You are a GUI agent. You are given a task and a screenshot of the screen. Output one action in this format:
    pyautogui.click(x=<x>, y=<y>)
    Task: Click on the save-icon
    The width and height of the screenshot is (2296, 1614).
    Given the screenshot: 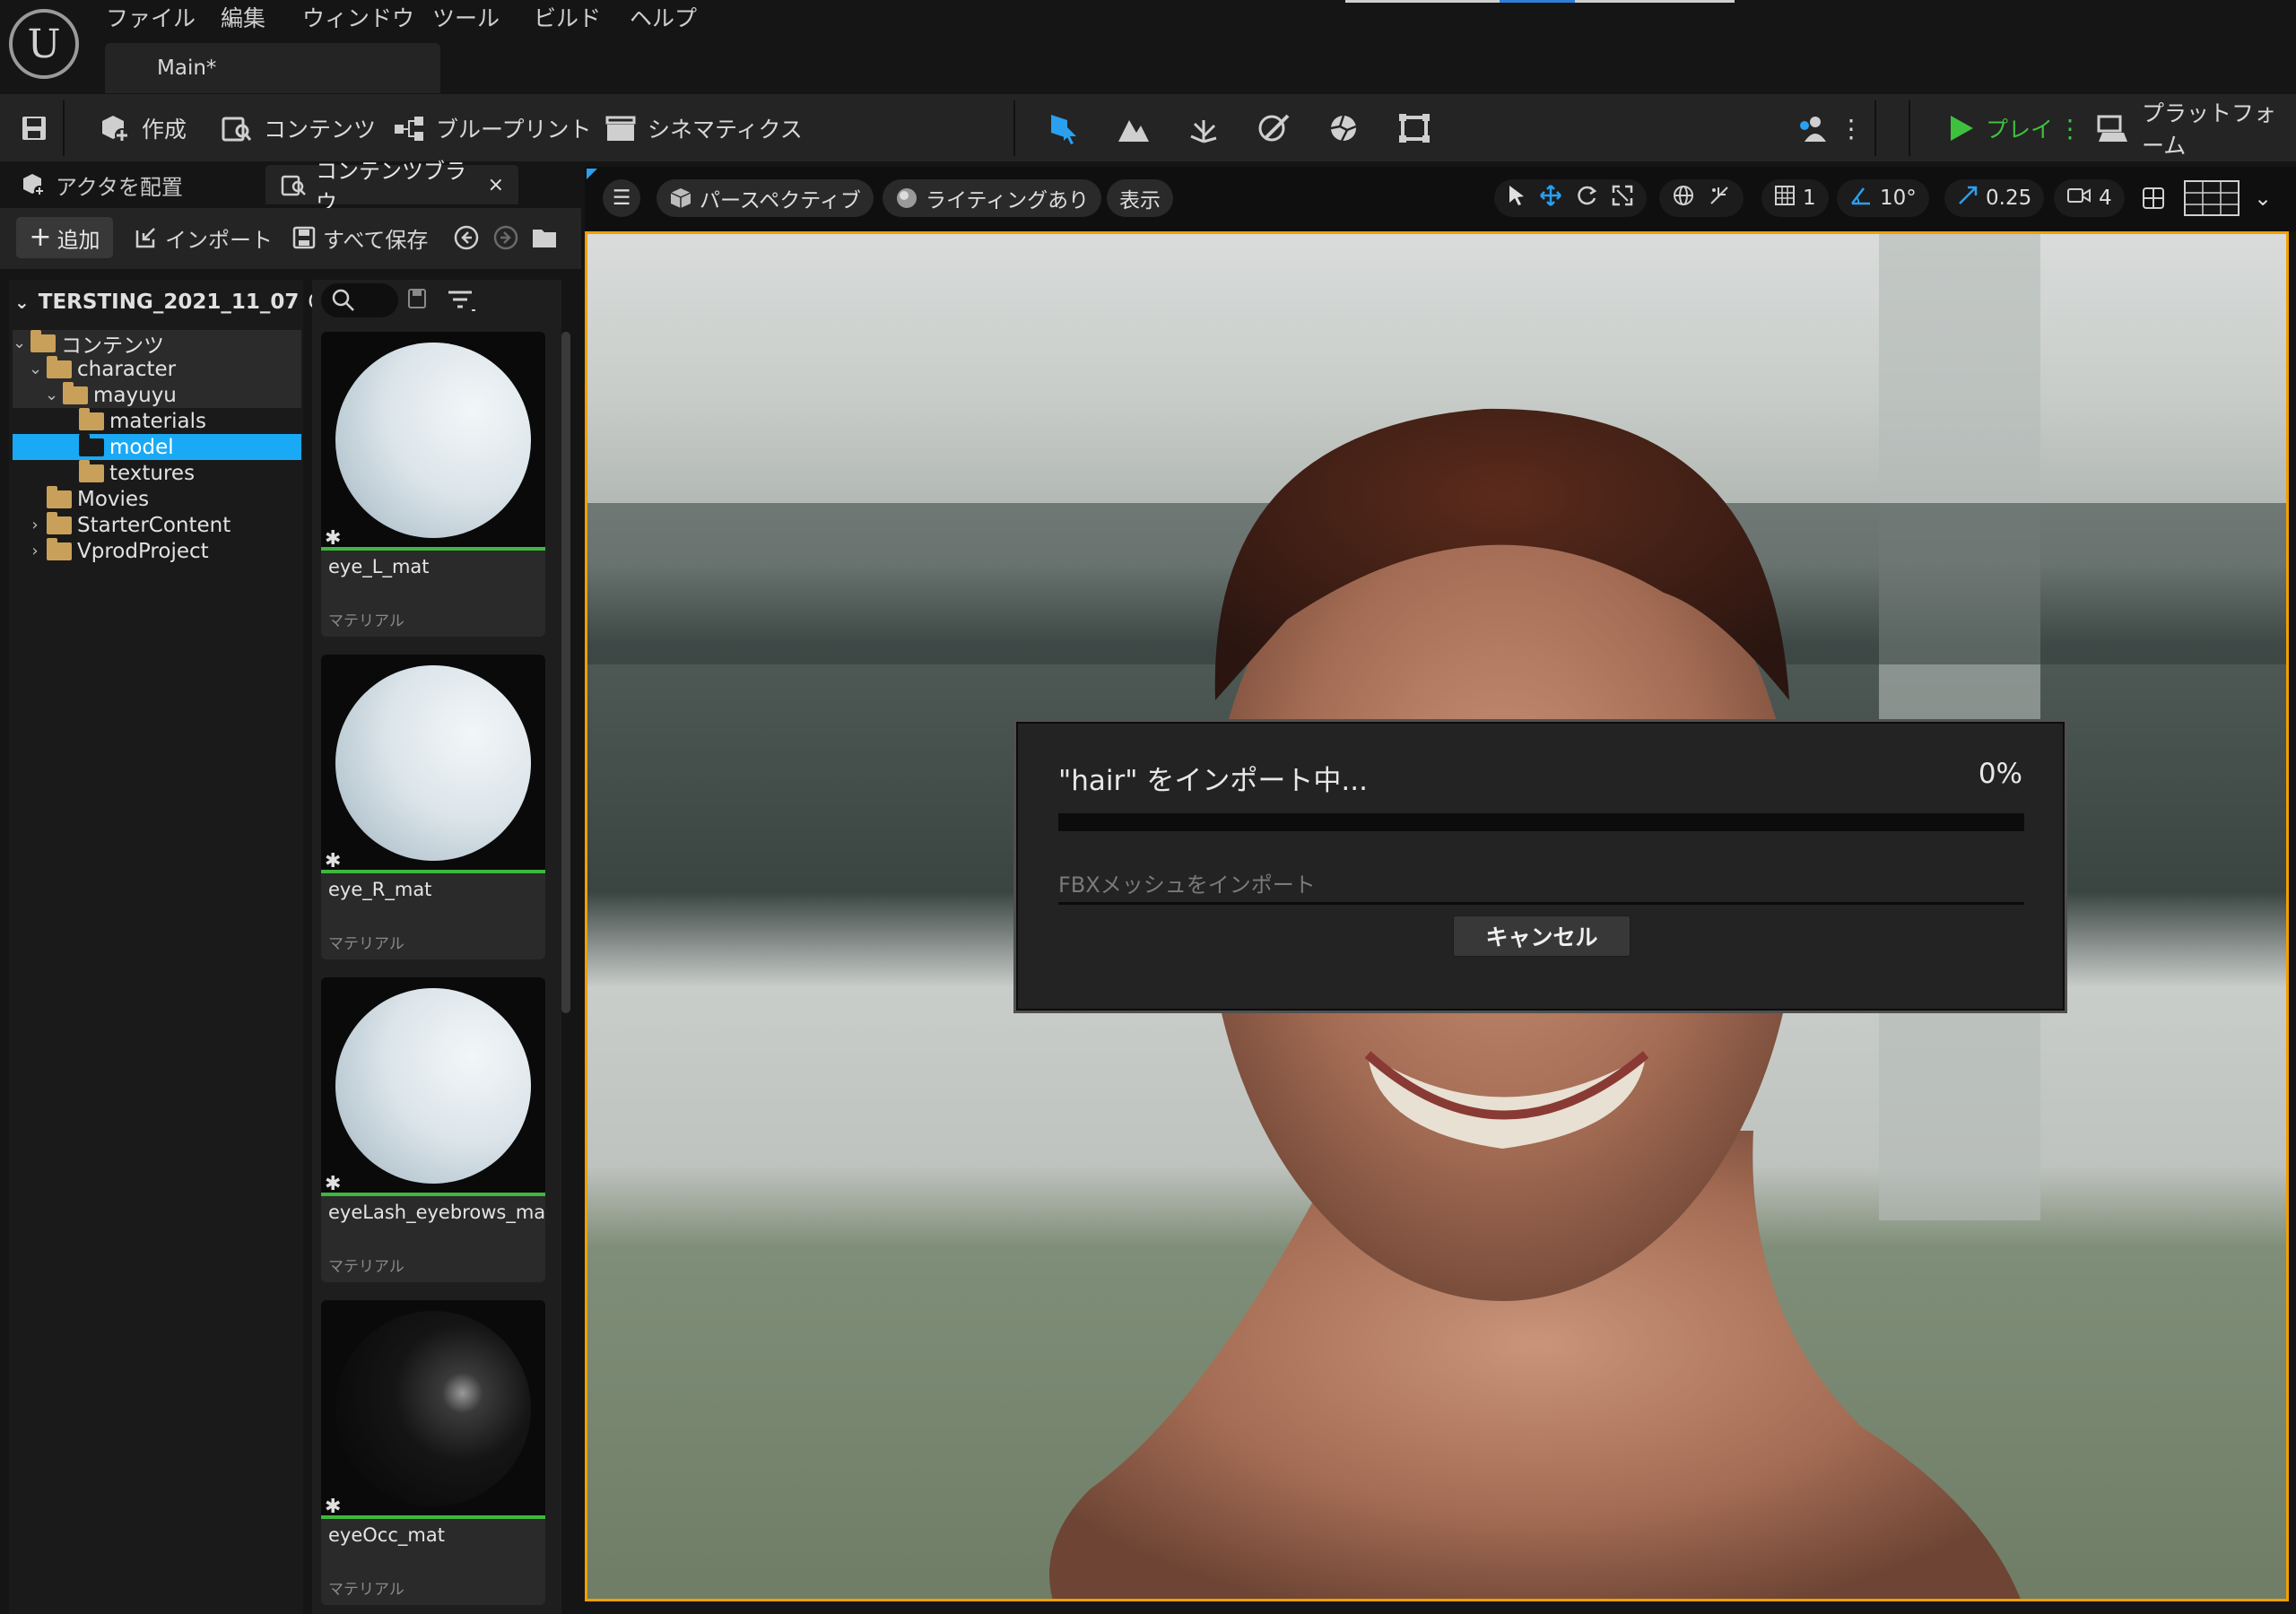 What is the action you would take?
    pyautogui.click(x=34, y=128)
    